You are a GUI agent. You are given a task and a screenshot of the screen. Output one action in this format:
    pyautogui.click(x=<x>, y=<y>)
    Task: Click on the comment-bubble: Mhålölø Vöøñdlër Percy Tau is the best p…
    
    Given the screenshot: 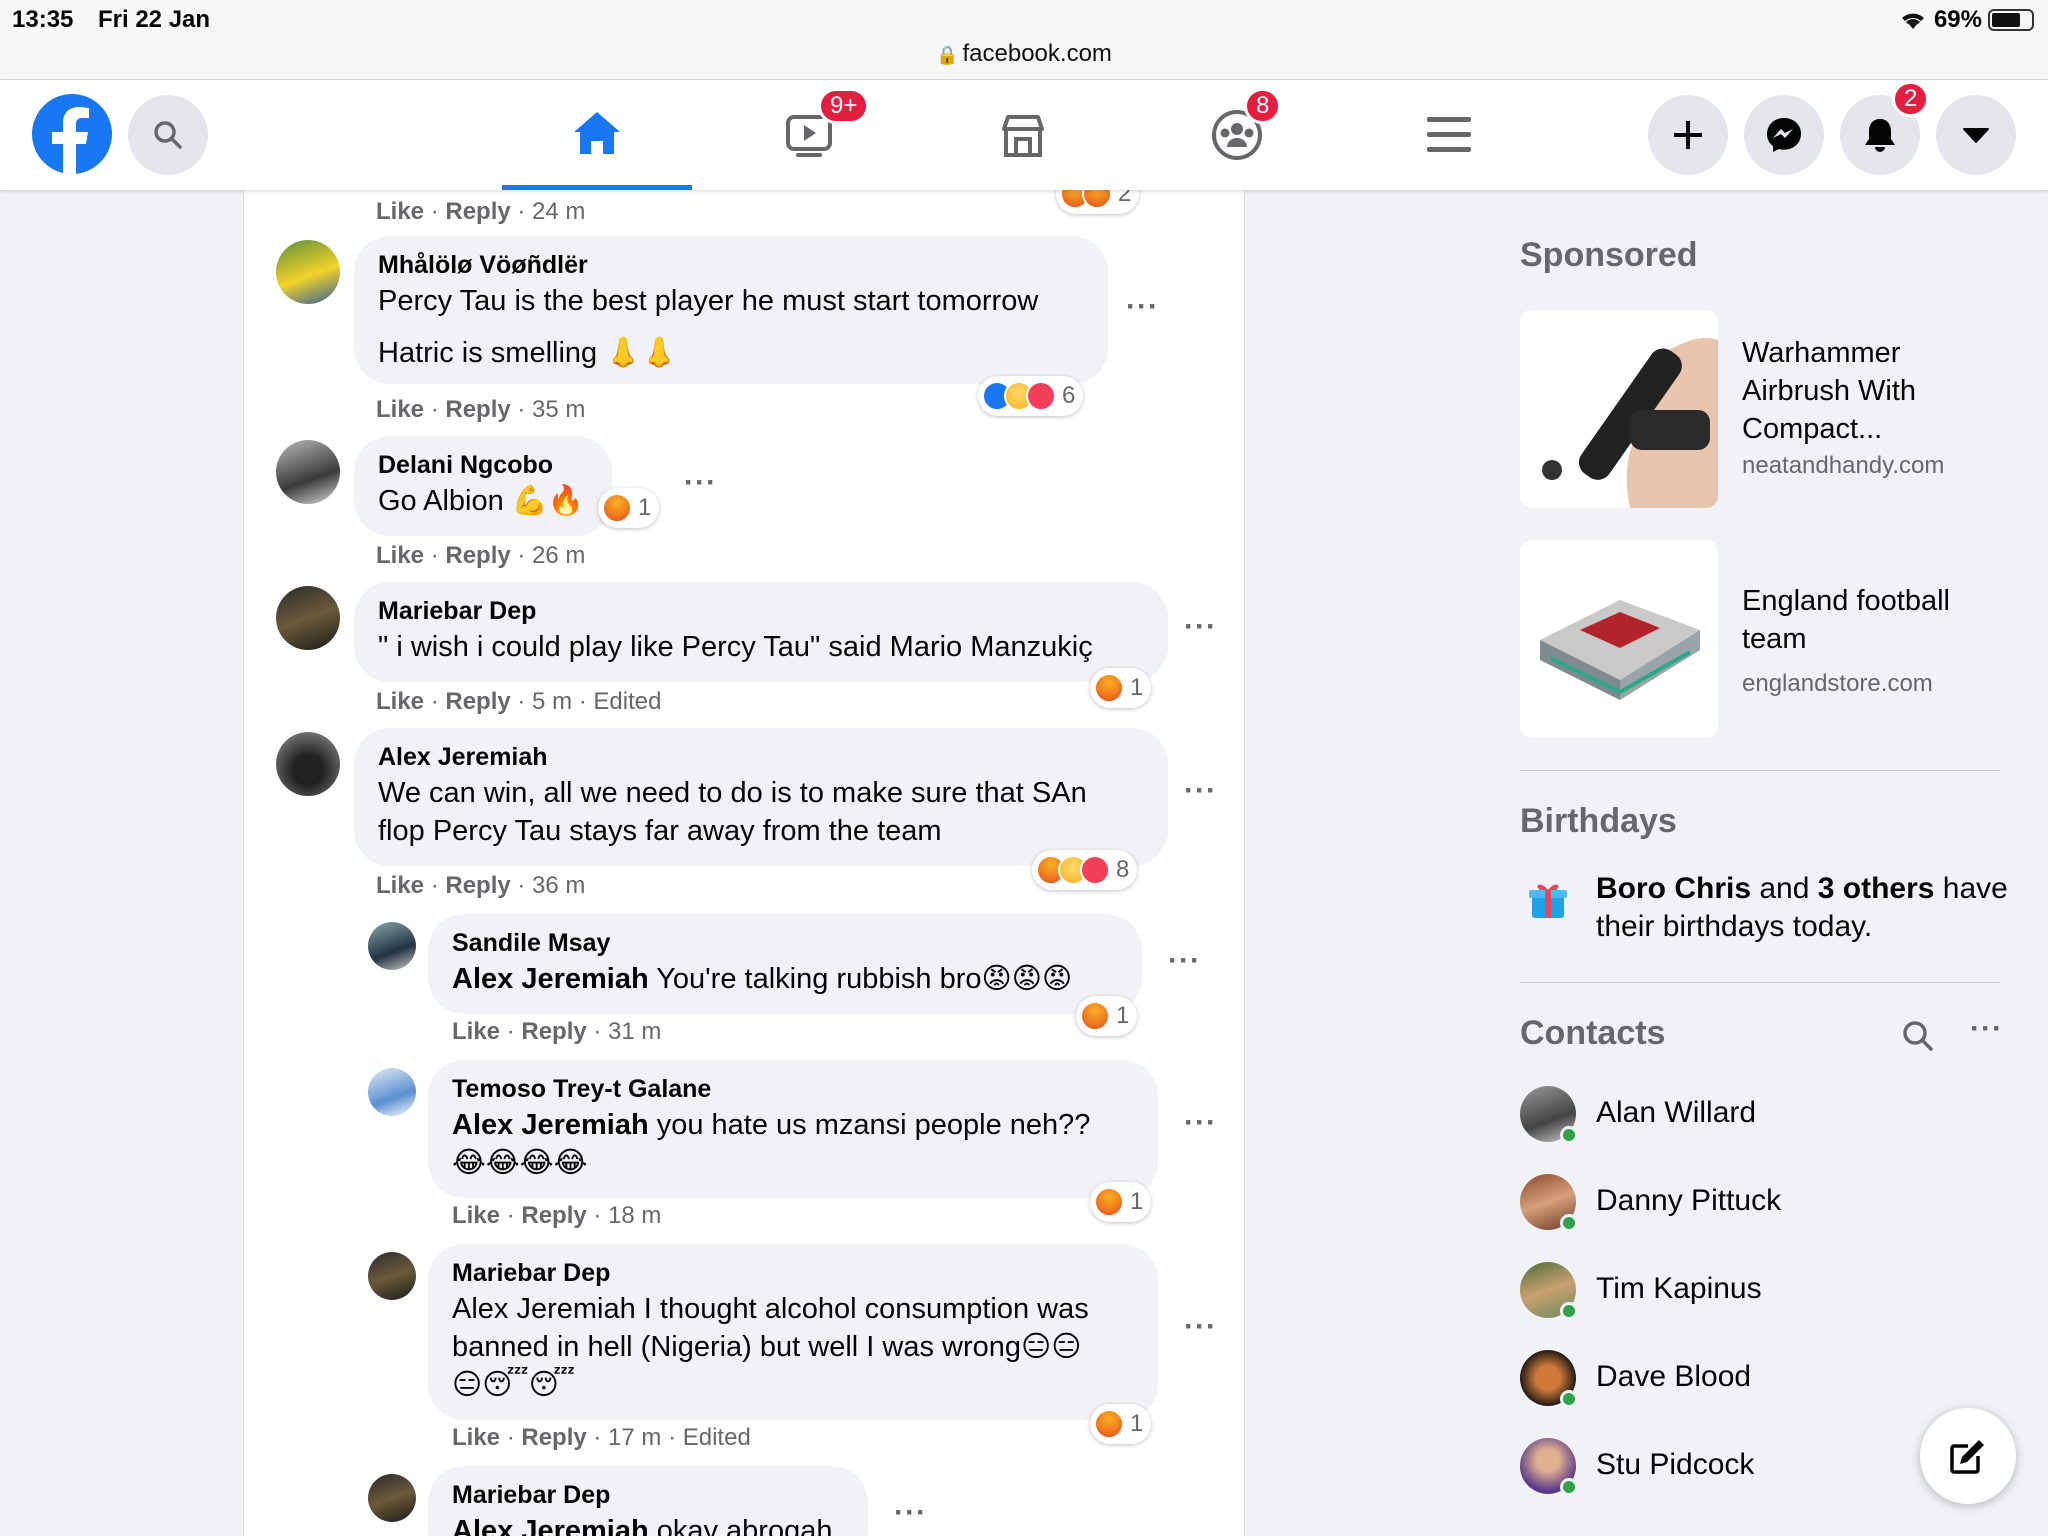 What is the action you would take?
    pyautogui.click(x=731, y=310)
    